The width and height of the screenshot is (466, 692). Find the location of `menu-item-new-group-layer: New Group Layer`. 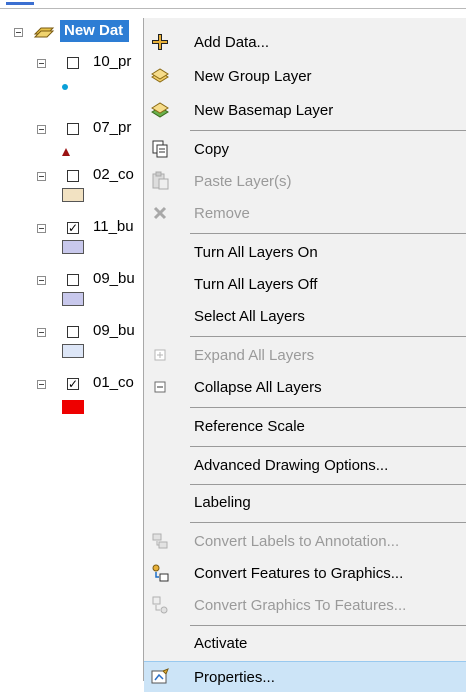

menu-item-new-group-layer: New Group Layer is located at coordinates (305, 76).